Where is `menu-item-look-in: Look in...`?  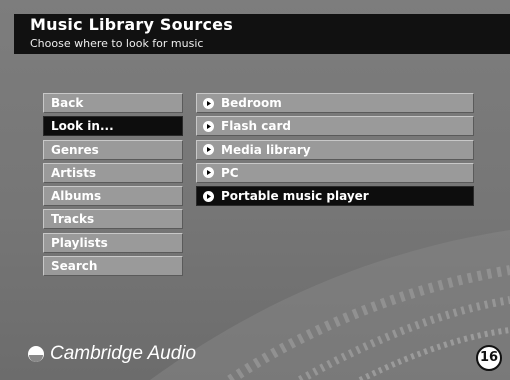
menu-item-look-in: Look in... is located at coordinates (113, 126).